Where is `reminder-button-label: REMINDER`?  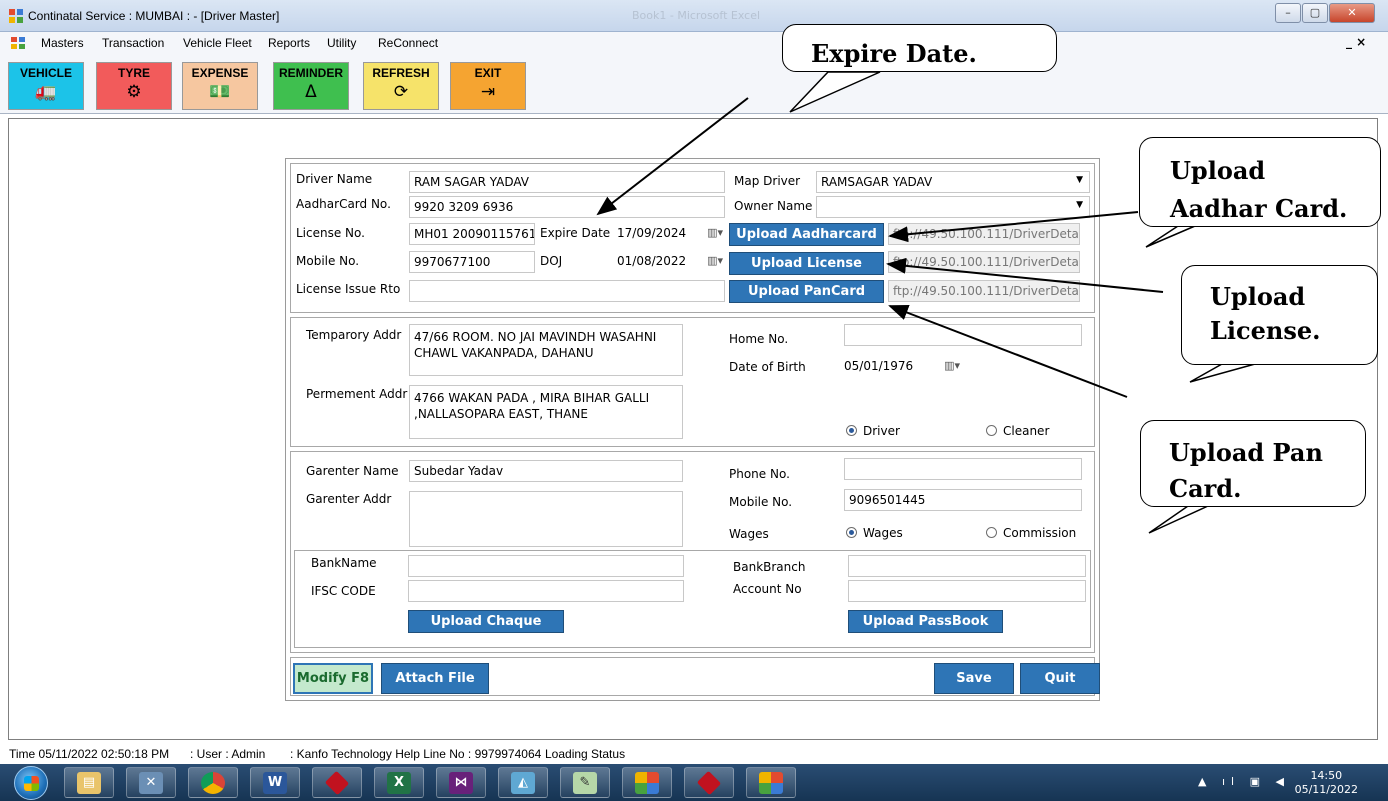
reminder-button-label: REMINDER is located at coordinates (310, 73).